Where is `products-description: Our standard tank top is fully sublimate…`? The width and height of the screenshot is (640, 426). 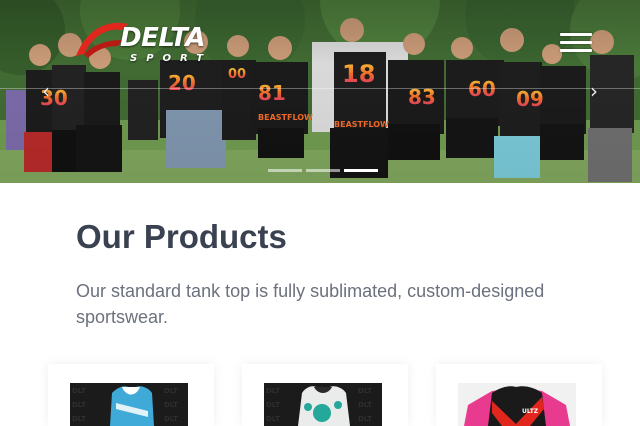
products-description: Our standard tank top is fully sublimate… is located at coordinates (310, 304).